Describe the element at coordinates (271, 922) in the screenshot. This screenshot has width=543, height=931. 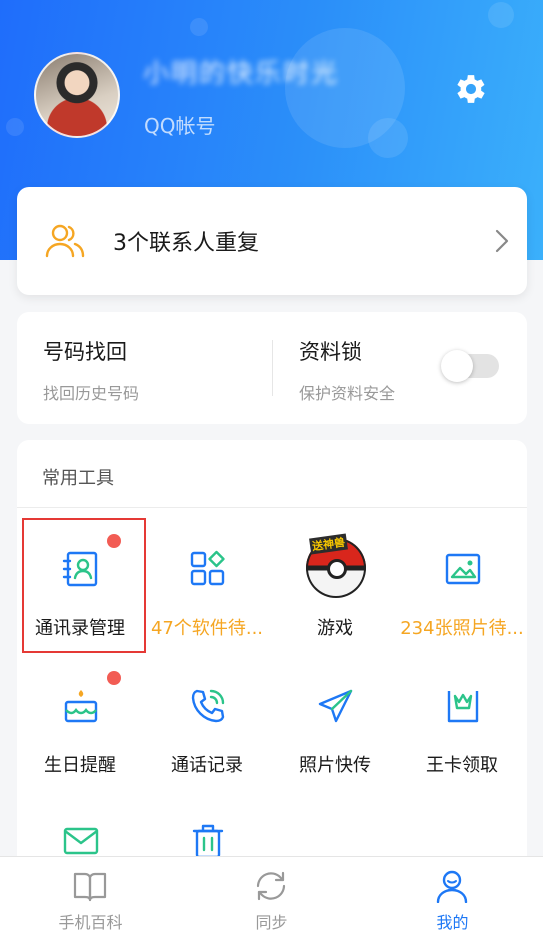
I see `nav-label: 同步` at that location.